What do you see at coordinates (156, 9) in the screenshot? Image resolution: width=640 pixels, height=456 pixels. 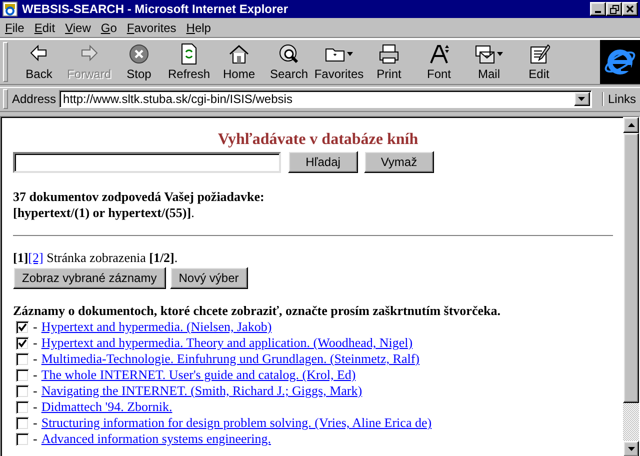 I see `window-title: WEBSIS-SEARCH - Microsoft Internet Explorer` at bounding box center [156, 9].